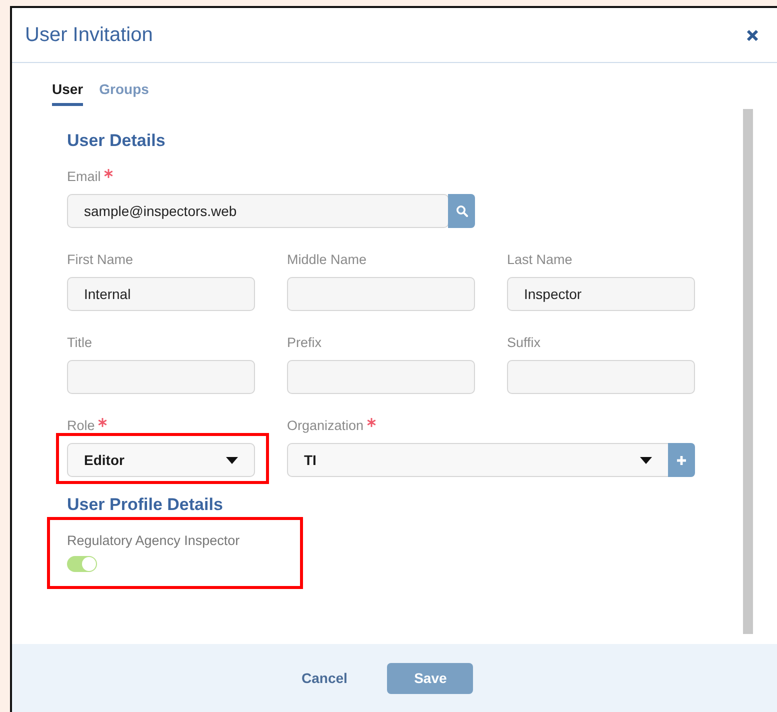 The width and height of the screenshot is (777, 712). What do you see at coordinates (100, 259) in the screenshot?
I see `field-label: First Name` at bounding box center [100, 259].